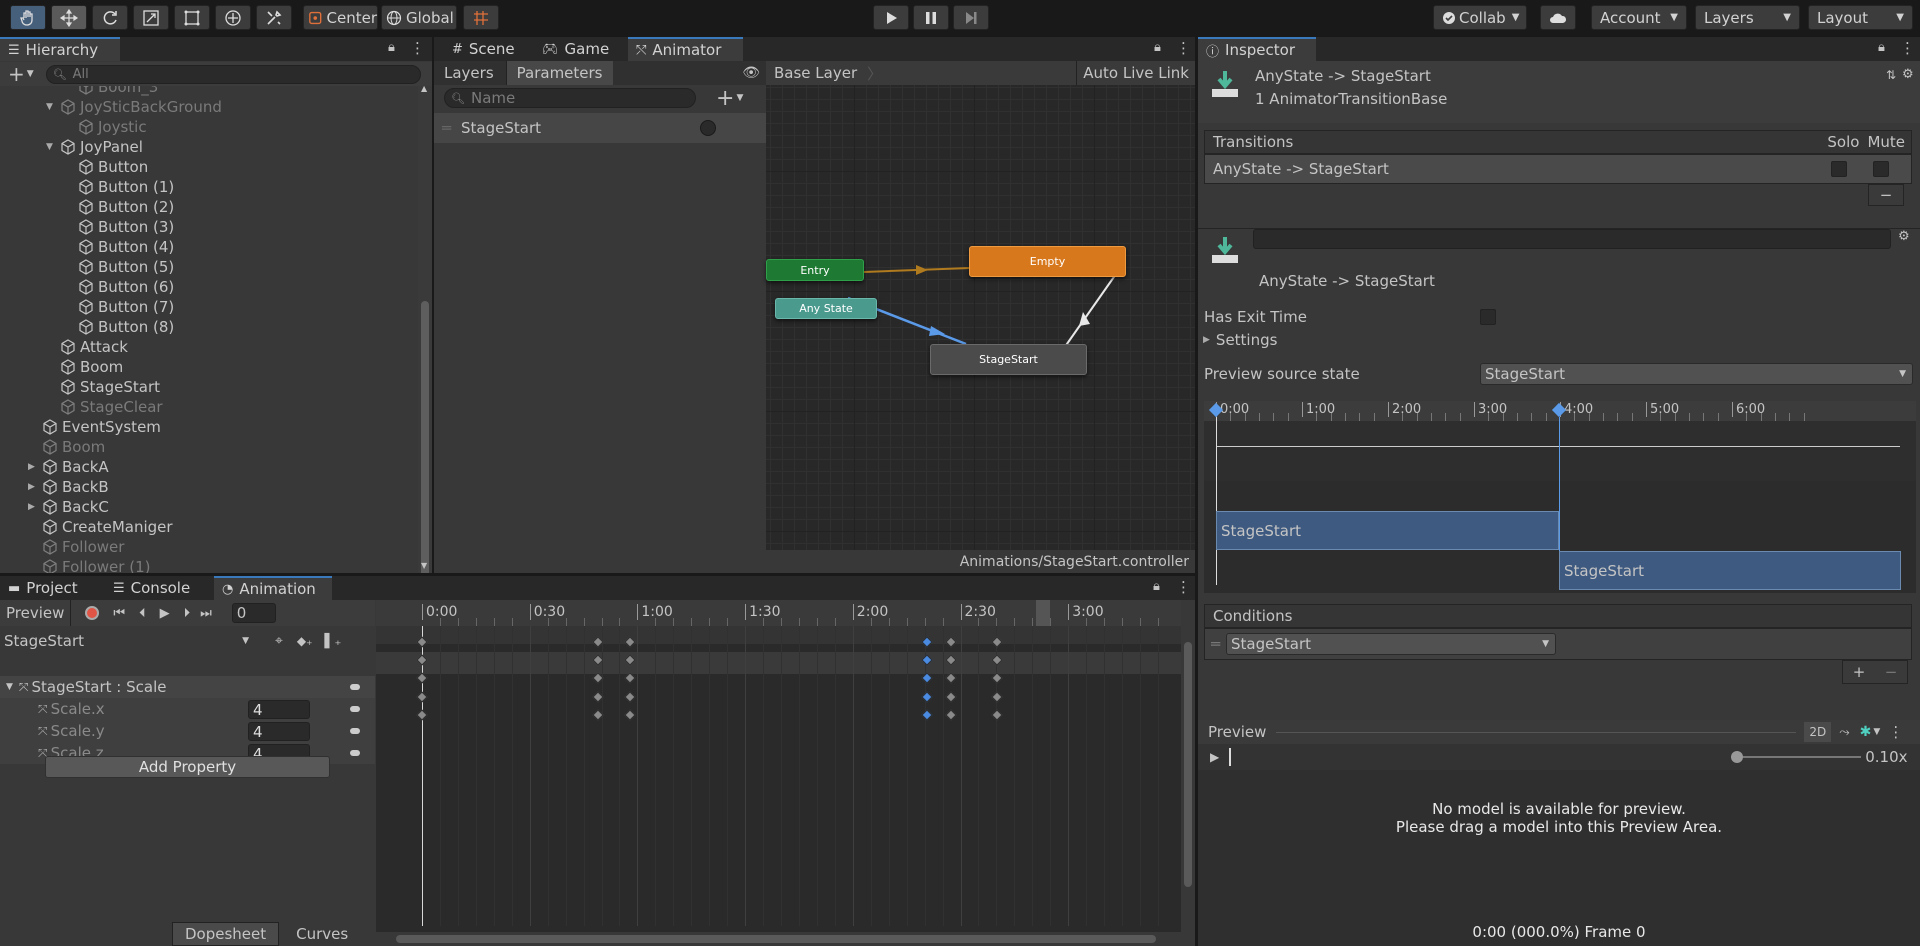 Image resolution: width=1920 pixels, height=946 pixels. What do you see at coordinates (322, 934) in the screenshot?
I see `tab-curves: Curves` at bounding box center [322, 934].